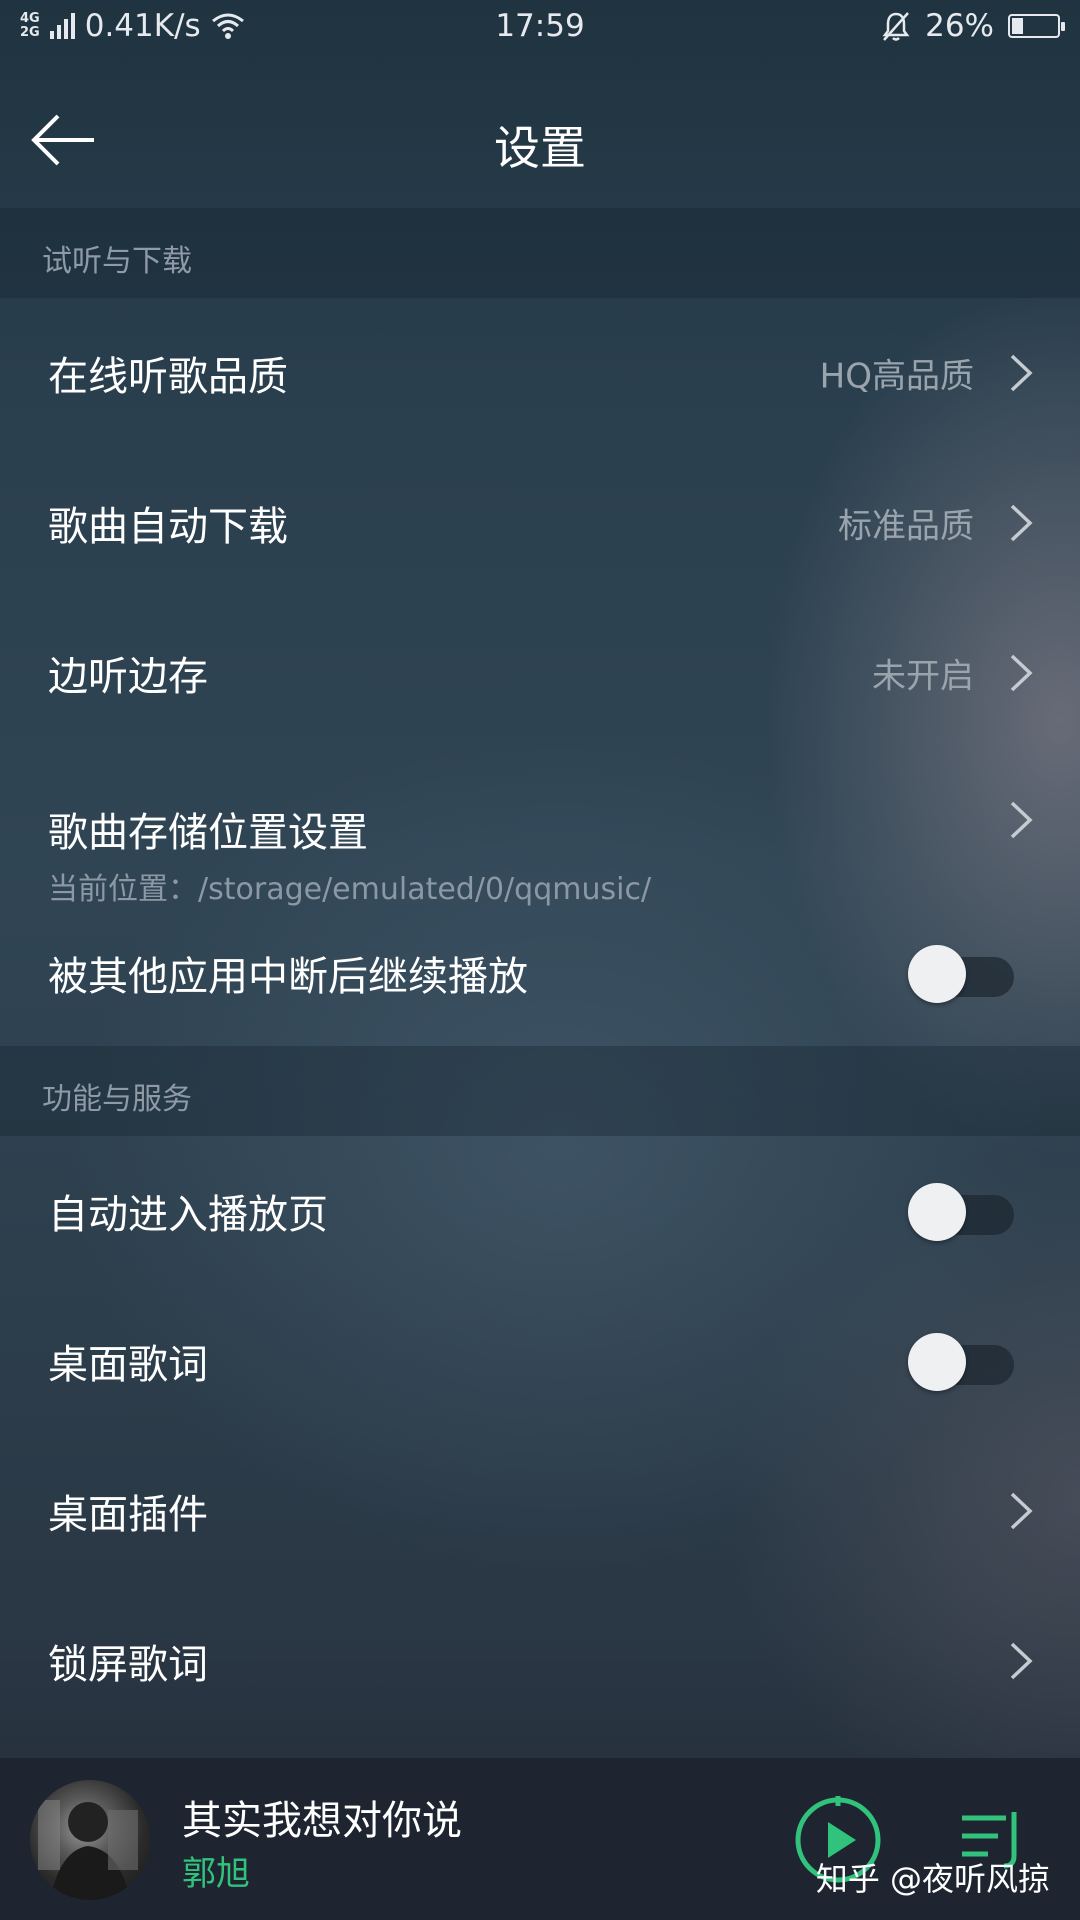 Image resolution: width=1080 pixels, height=1920 pixels. I want to click on page-title: 设置, so click(540, 148).